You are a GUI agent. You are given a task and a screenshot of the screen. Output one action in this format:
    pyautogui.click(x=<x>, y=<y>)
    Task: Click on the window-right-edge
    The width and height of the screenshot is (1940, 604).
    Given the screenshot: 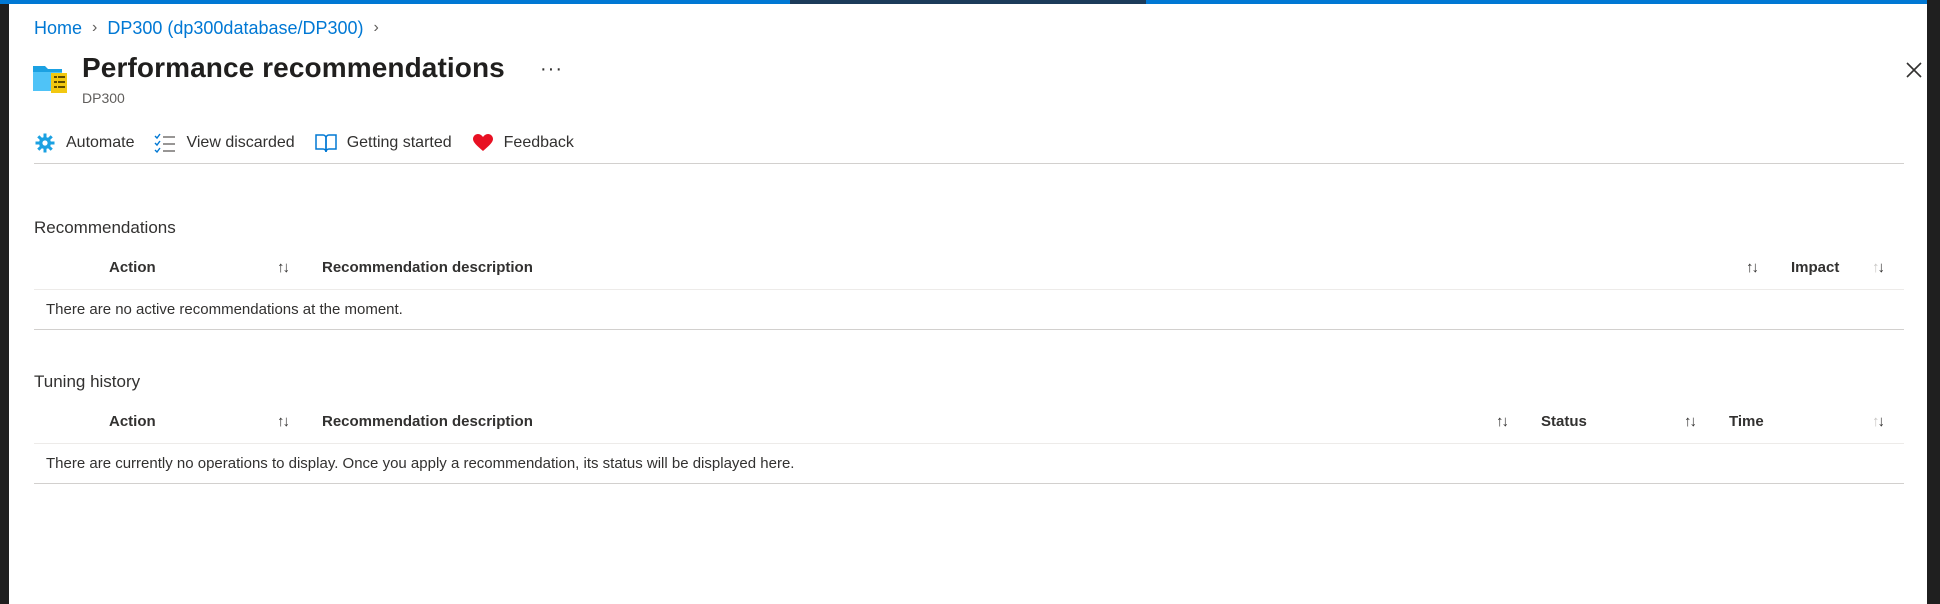 What is the action you would take?
    pyautogui.click(x=1933, y=302)
    